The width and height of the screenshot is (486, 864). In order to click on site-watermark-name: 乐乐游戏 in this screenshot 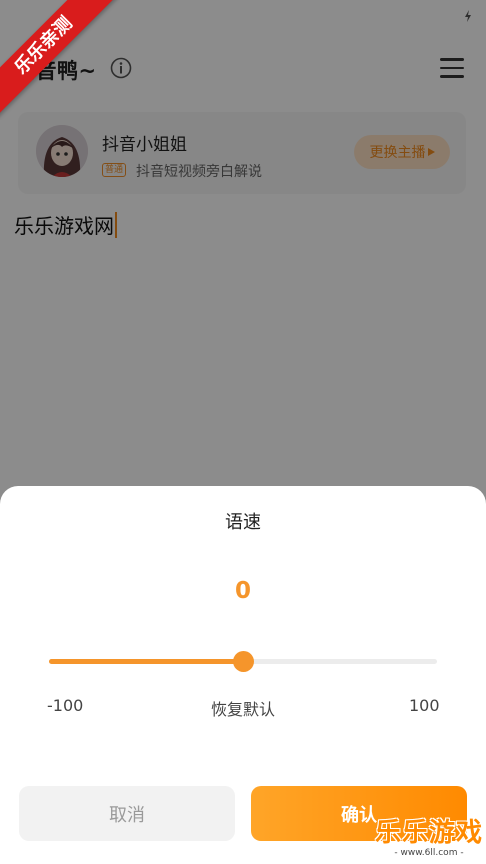, I will do `click(428, 833)`.